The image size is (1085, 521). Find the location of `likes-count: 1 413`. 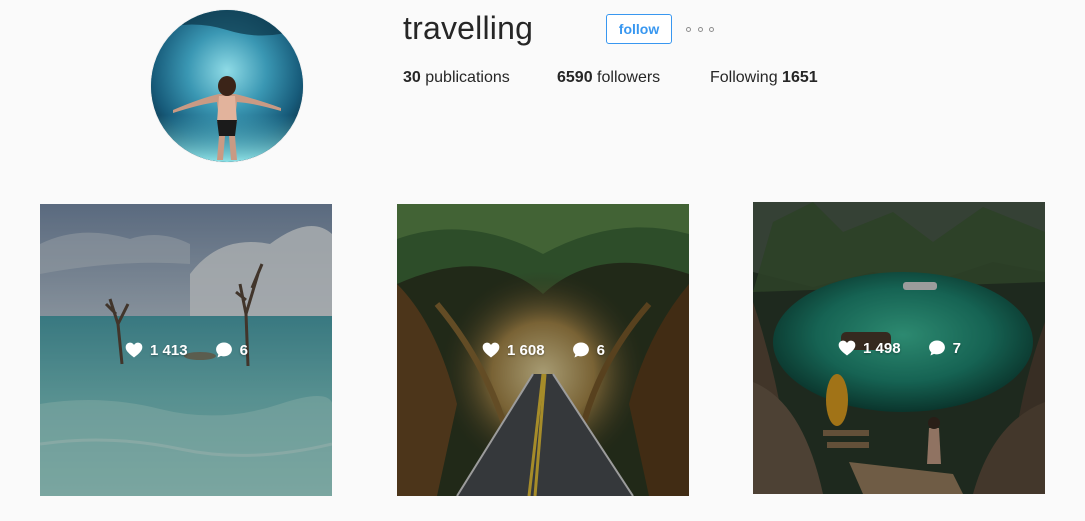

likes-count: 1 413 is located at coordinates (169, 350).